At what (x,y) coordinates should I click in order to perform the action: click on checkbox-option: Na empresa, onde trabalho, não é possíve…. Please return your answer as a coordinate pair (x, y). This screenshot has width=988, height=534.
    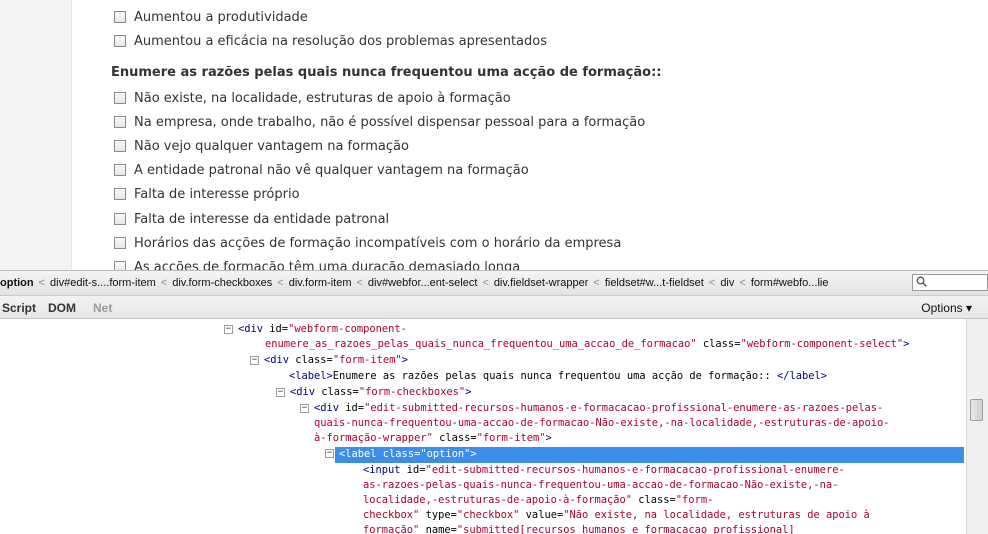
    Looking at the image, I should click on (379, 122).